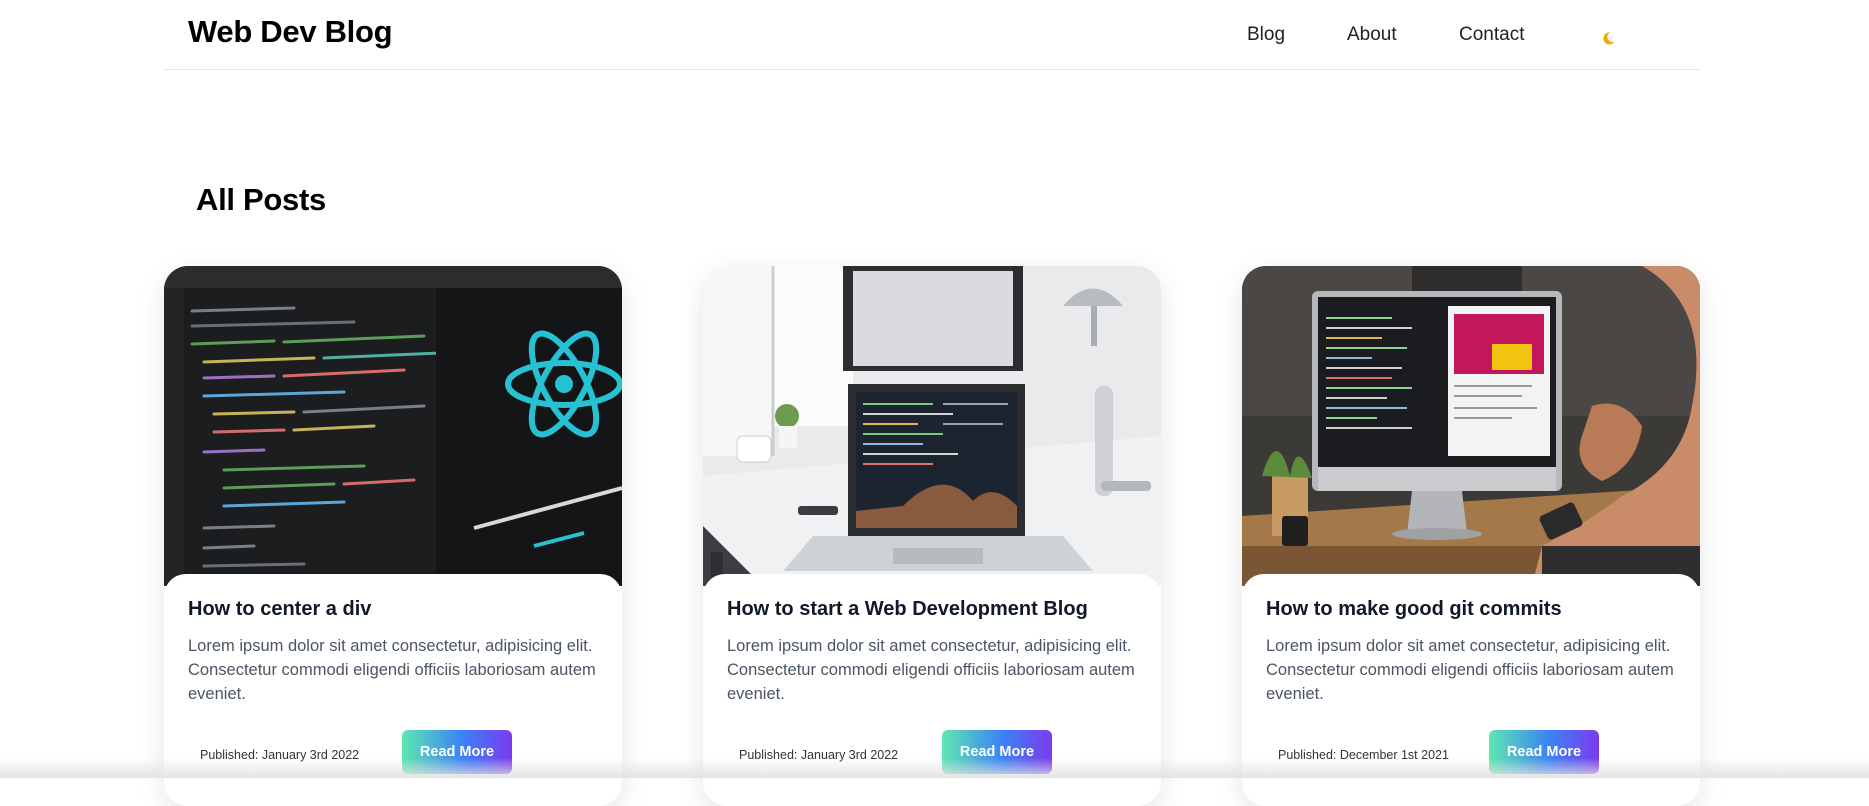  Describe the element at coordinates (932, 426) in the screenshot. I see `laptop-desk-image` at that location.